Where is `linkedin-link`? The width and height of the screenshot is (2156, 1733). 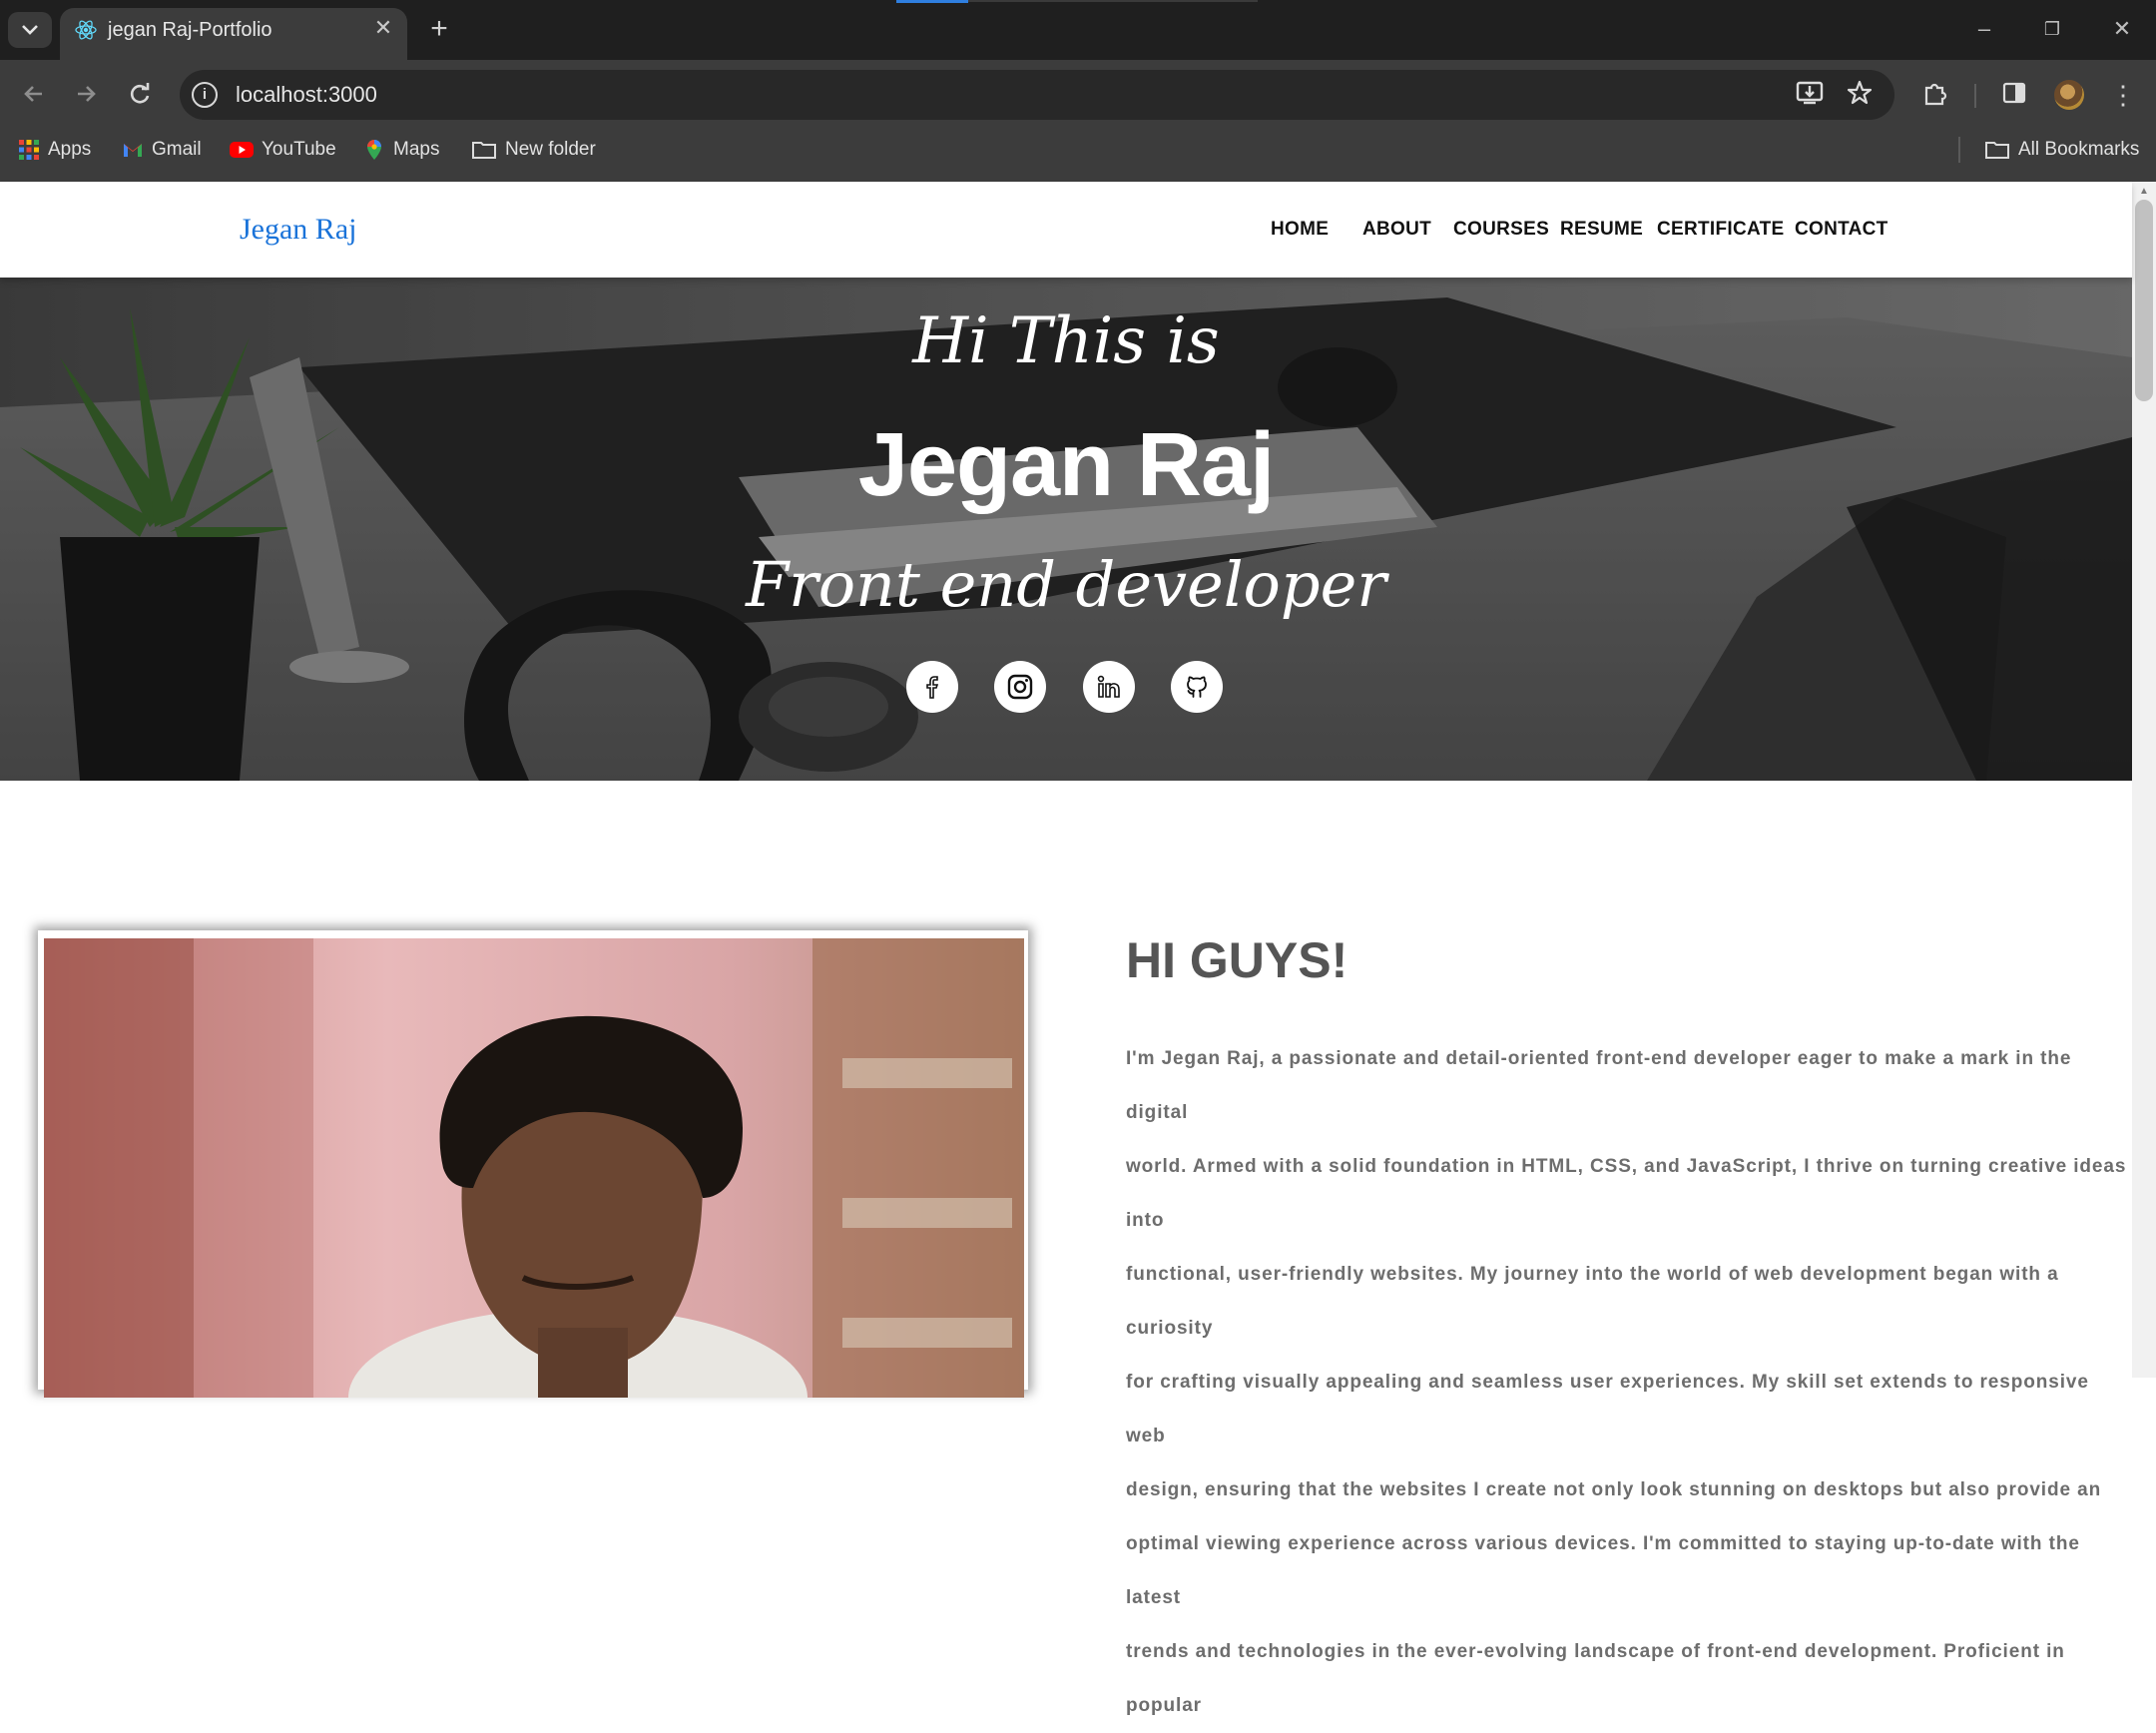 linkedin-link is located at coordinates (1109, 687).